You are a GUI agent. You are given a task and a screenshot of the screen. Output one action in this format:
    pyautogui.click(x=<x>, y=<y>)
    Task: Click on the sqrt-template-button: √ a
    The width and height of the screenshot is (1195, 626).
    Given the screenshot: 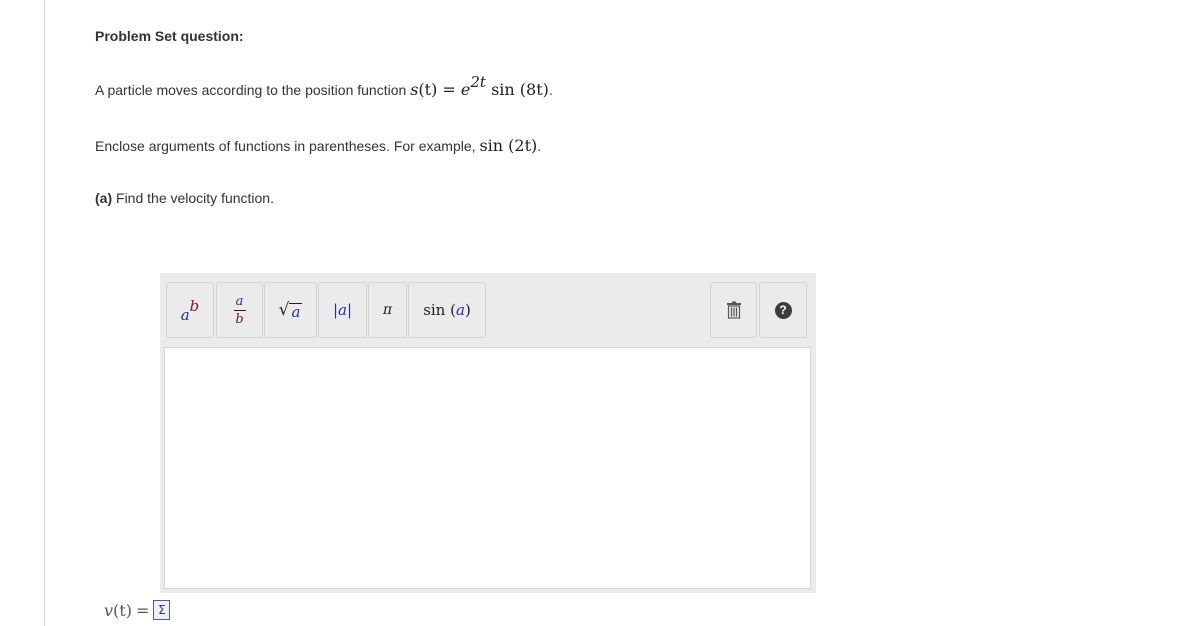 What is the action you would take?
    pyautogui.click(x=290, y=310)
    